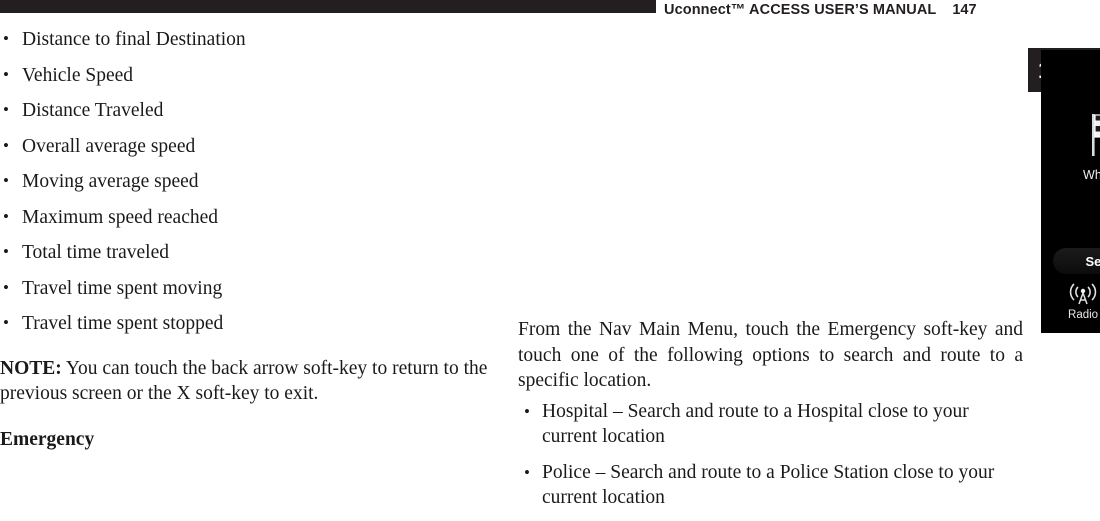  I want to click on soft-key-settings: Settings, so click(1076, 261).